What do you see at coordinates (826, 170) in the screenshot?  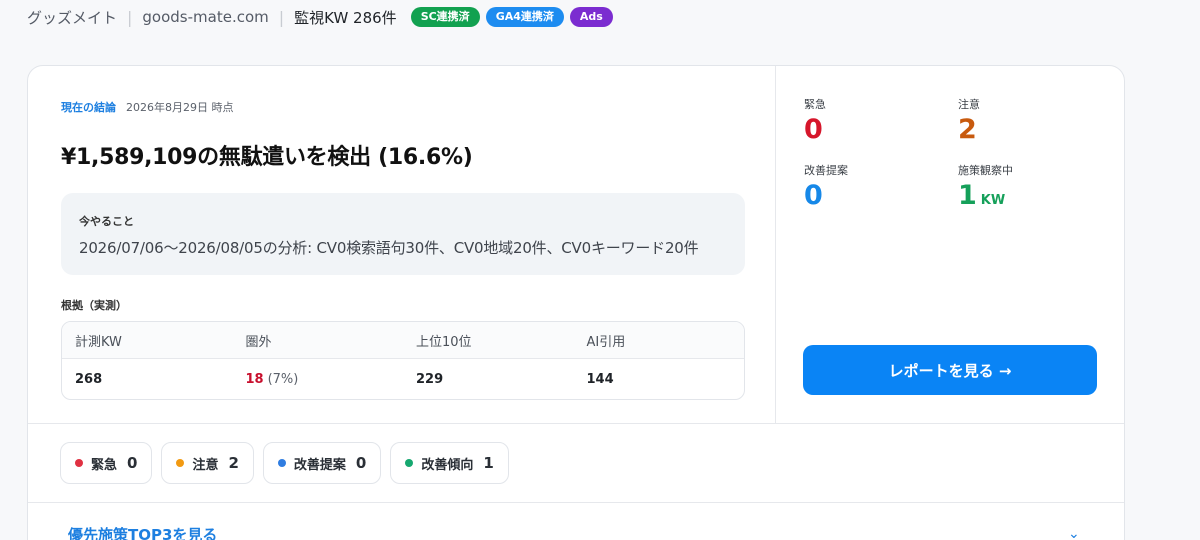 I see `stat-suggest-label: 改善提案` at bounding box center [826, 170].